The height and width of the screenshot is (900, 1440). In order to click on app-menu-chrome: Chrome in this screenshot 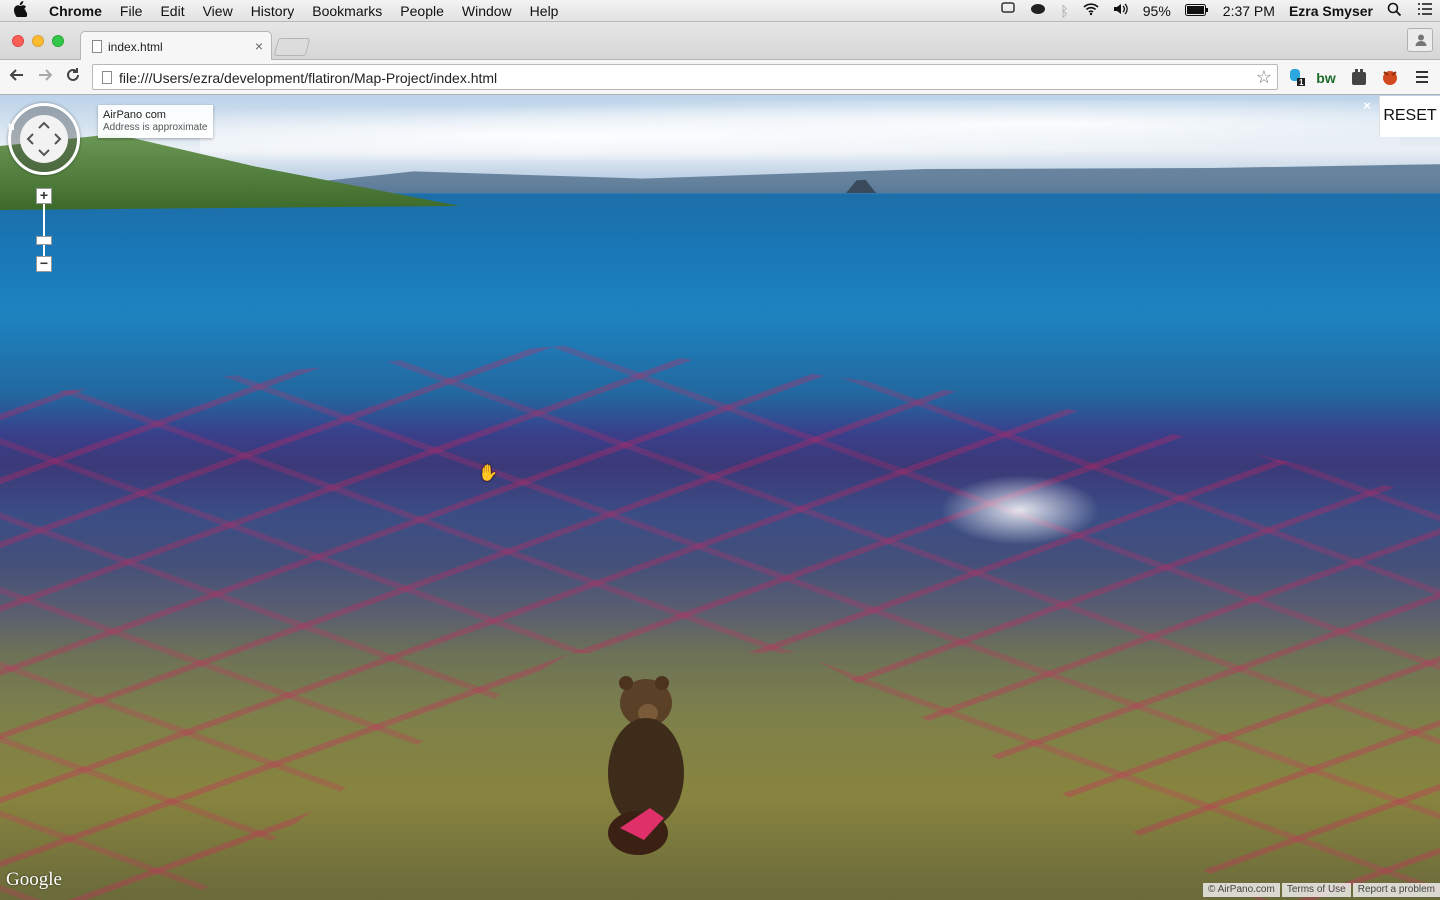, I will do `click(75, 11)`.